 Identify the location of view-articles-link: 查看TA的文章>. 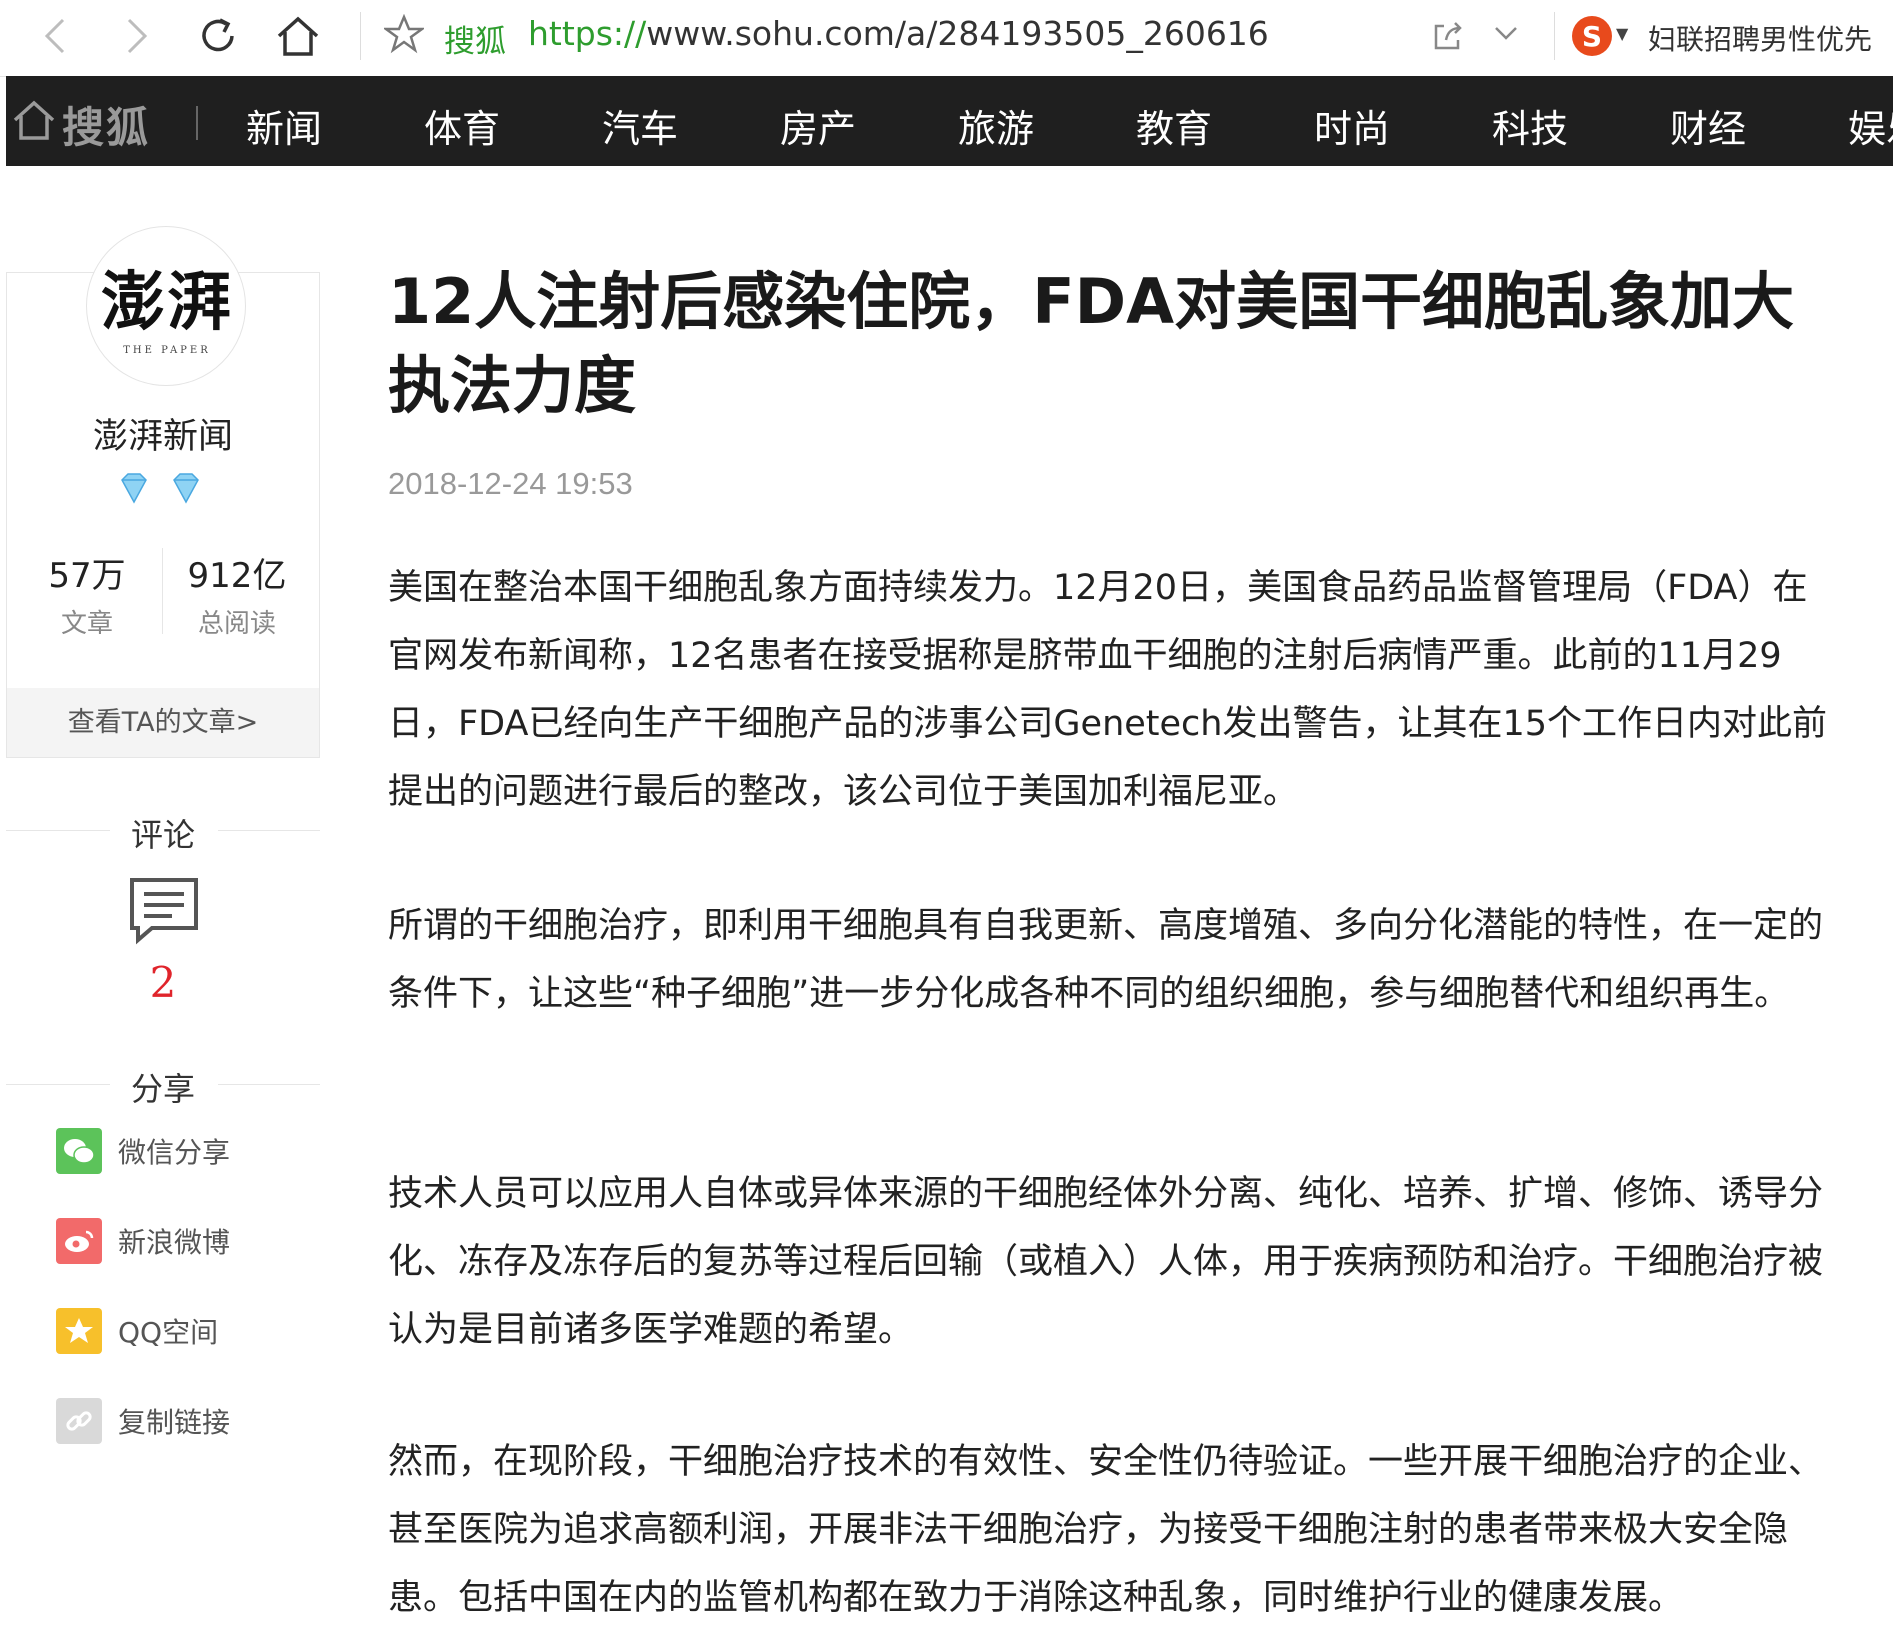
(163, 722).